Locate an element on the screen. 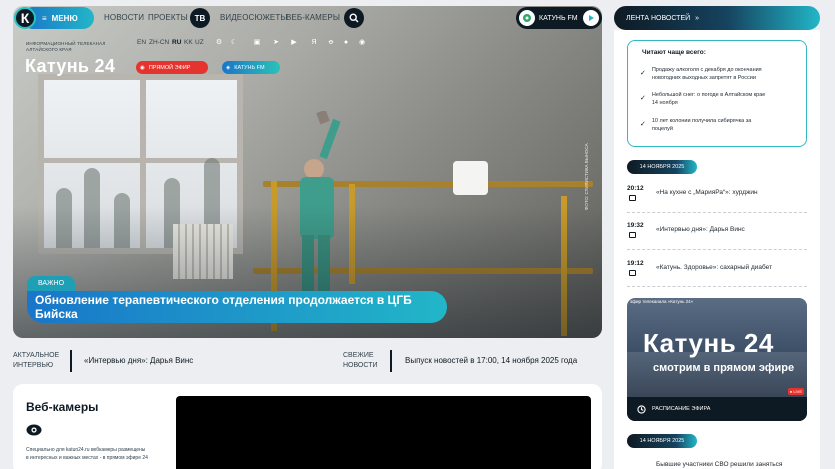 Image resolution: width=835 pixels, height=469 pixels. hamburger-icon: ≡ is located at coordinates (44, 18).